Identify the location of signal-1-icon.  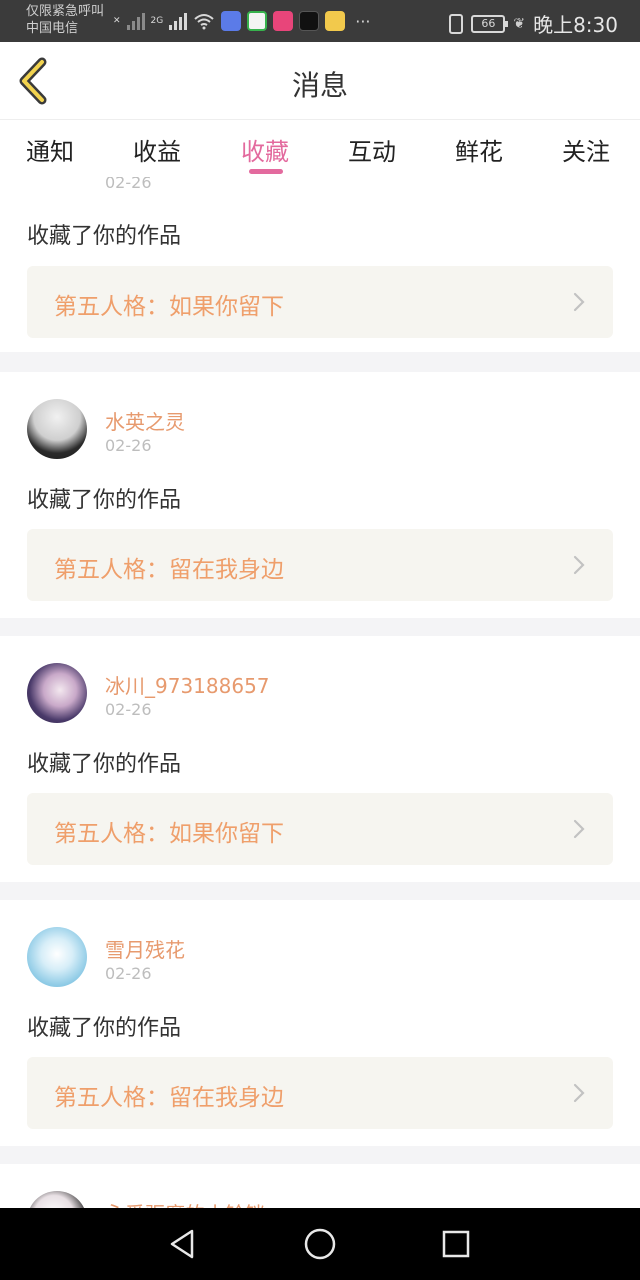
(135, 21).